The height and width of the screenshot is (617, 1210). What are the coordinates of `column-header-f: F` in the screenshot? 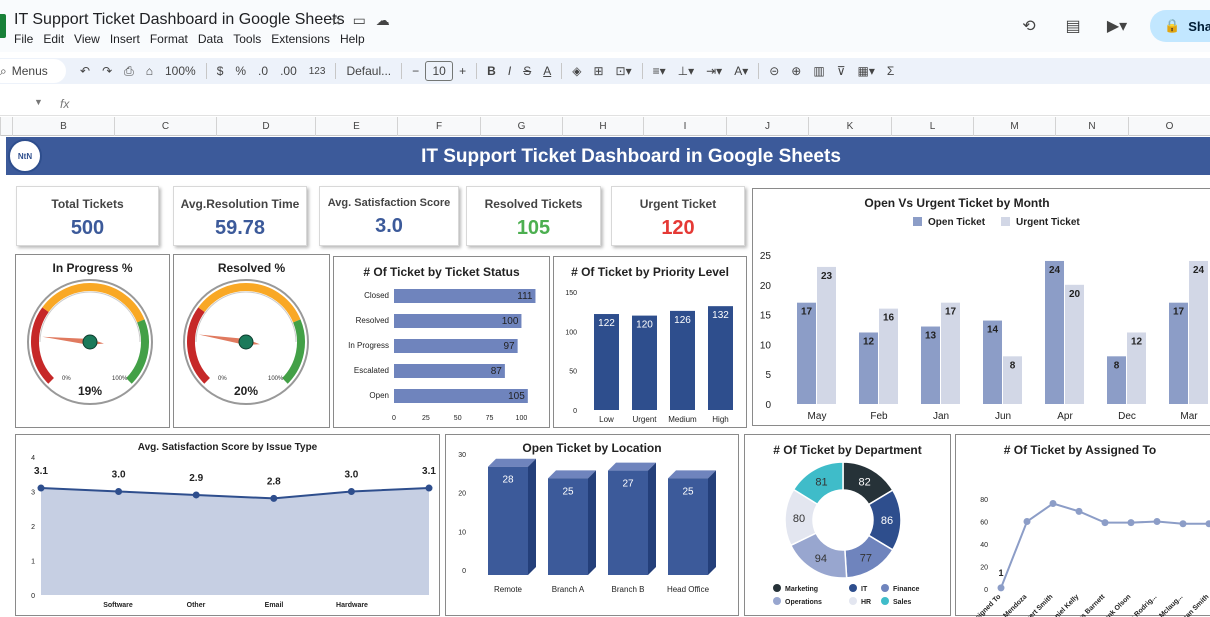 It's located at (438, 126).